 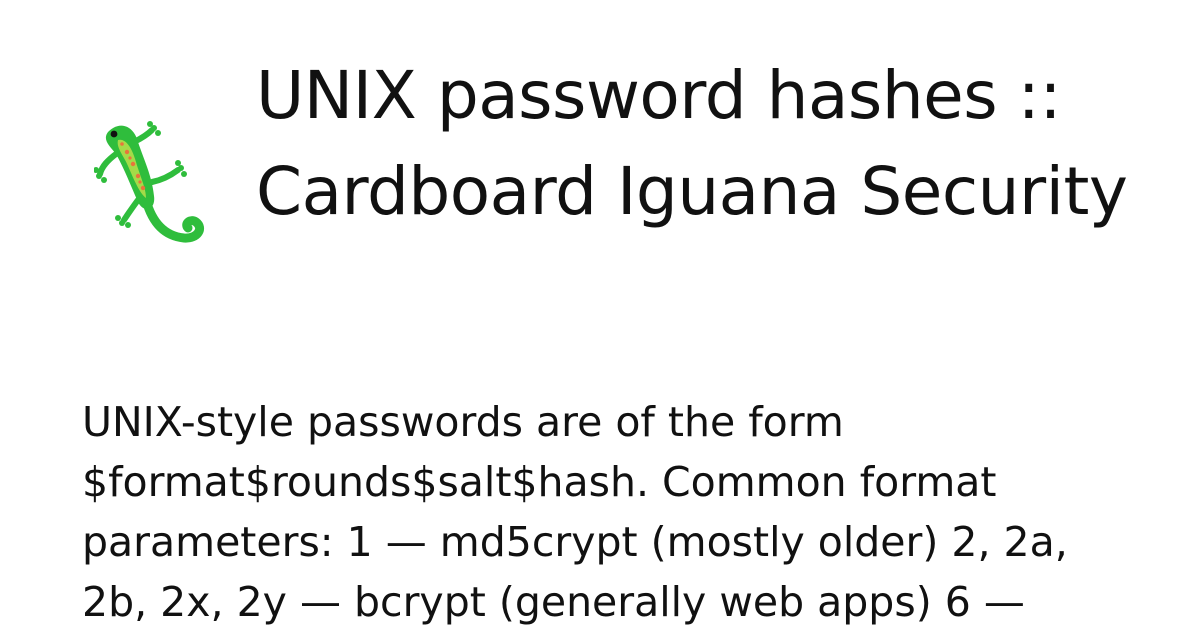 I want to click on lizard-icon, so click(x=151, y=184).